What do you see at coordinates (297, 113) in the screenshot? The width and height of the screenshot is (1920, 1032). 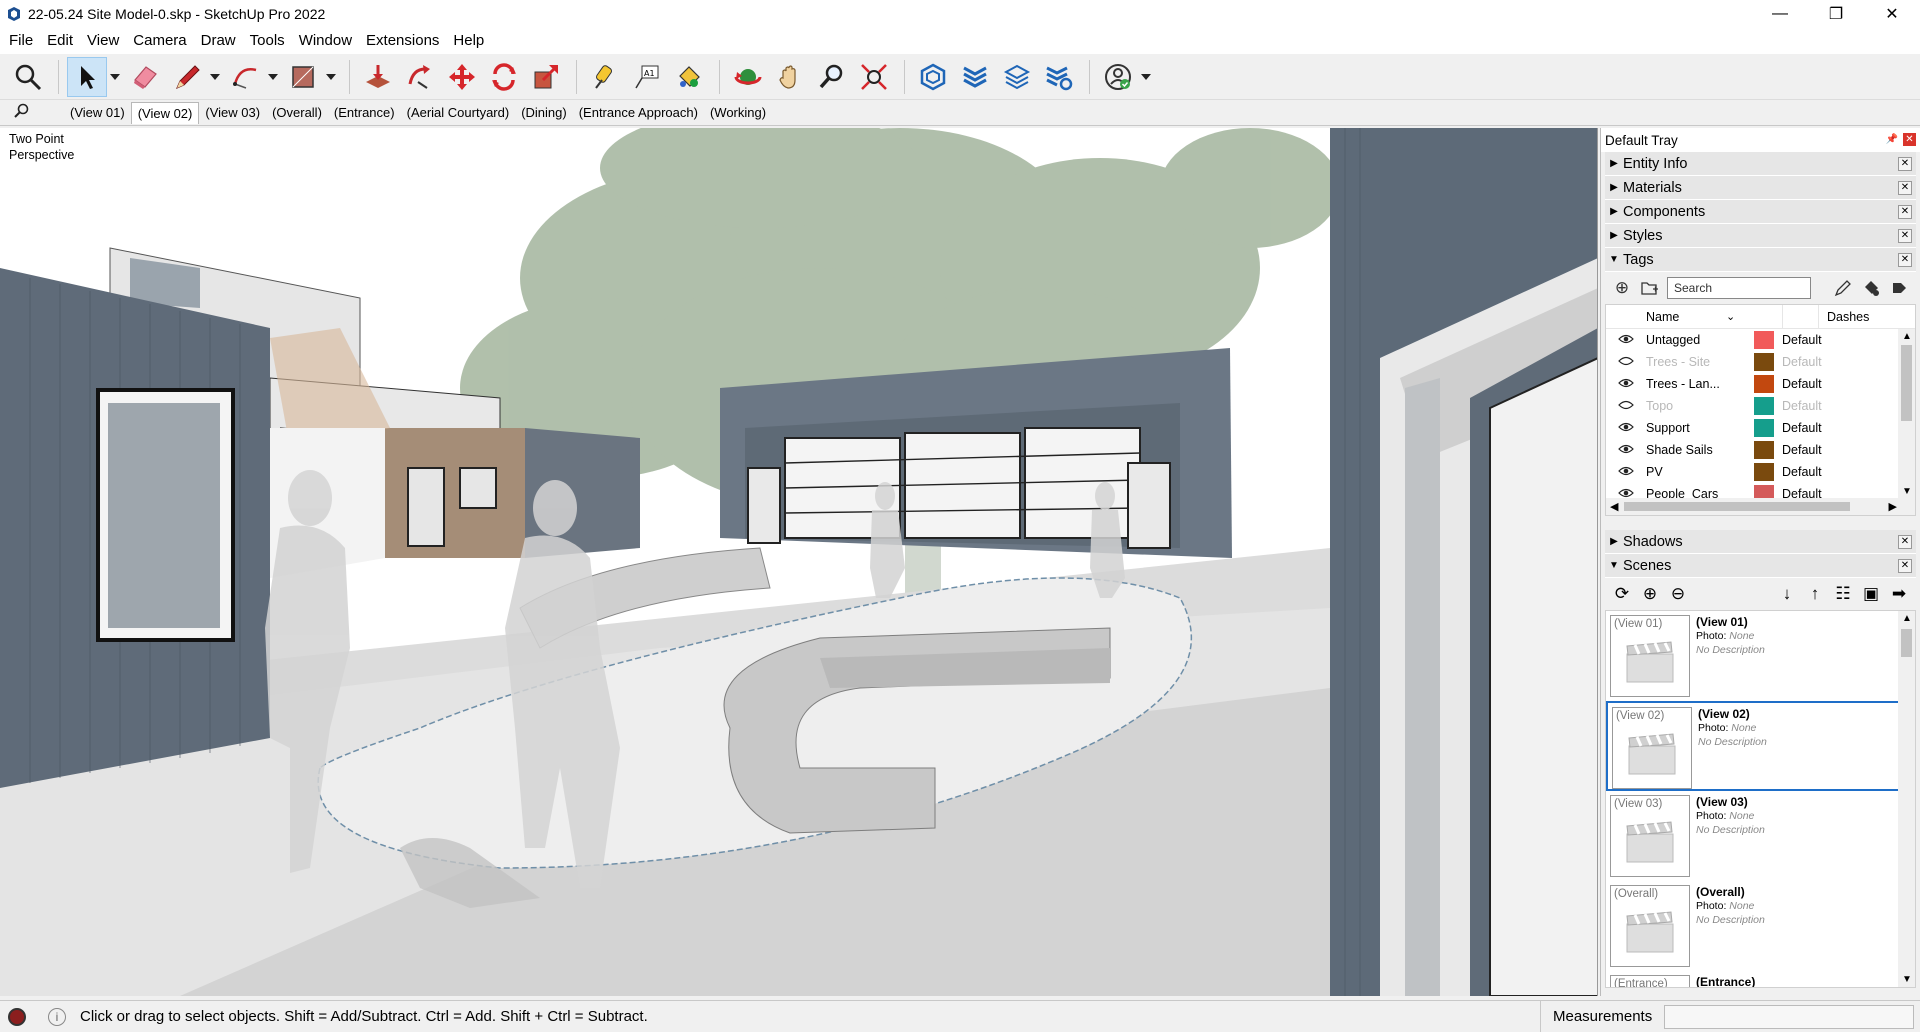 I see `scene-tab-overall: (Overall)` at bounding box center [297, 113].